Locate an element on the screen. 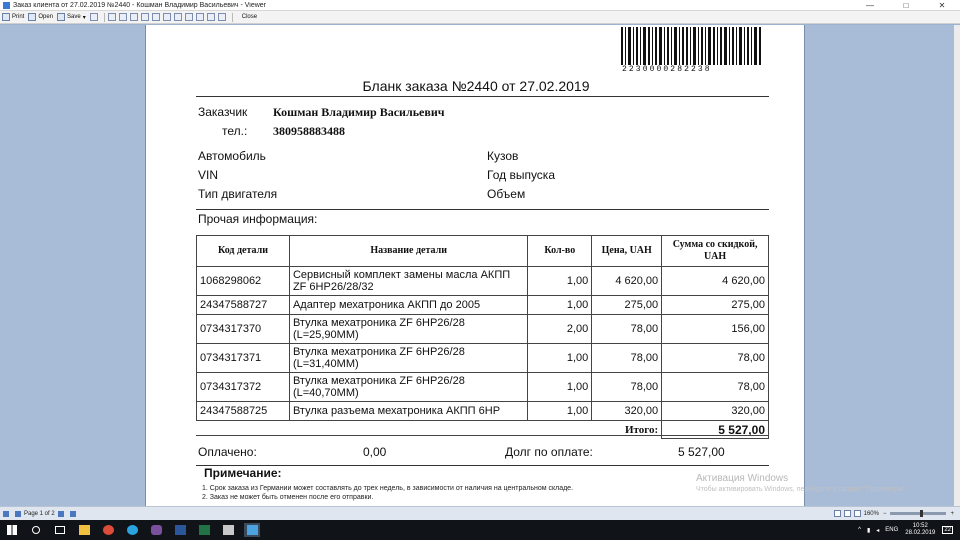 Image resolution: width=960 pixels, height=540 pixels. barcode is located at coordinates (691, 46).